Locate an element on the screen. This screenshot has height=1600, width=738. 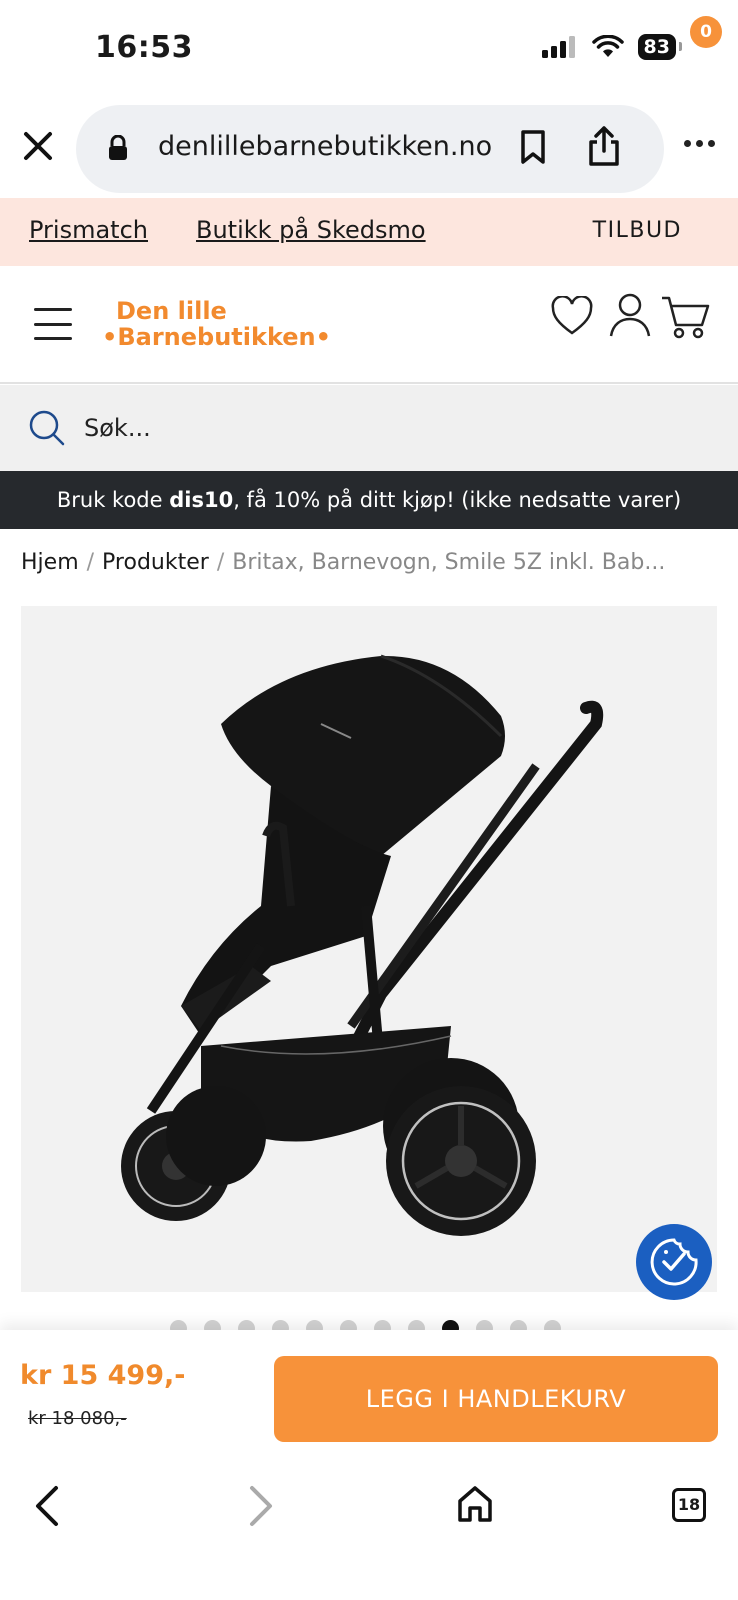
search-bar is located at coordinates (369, 428).